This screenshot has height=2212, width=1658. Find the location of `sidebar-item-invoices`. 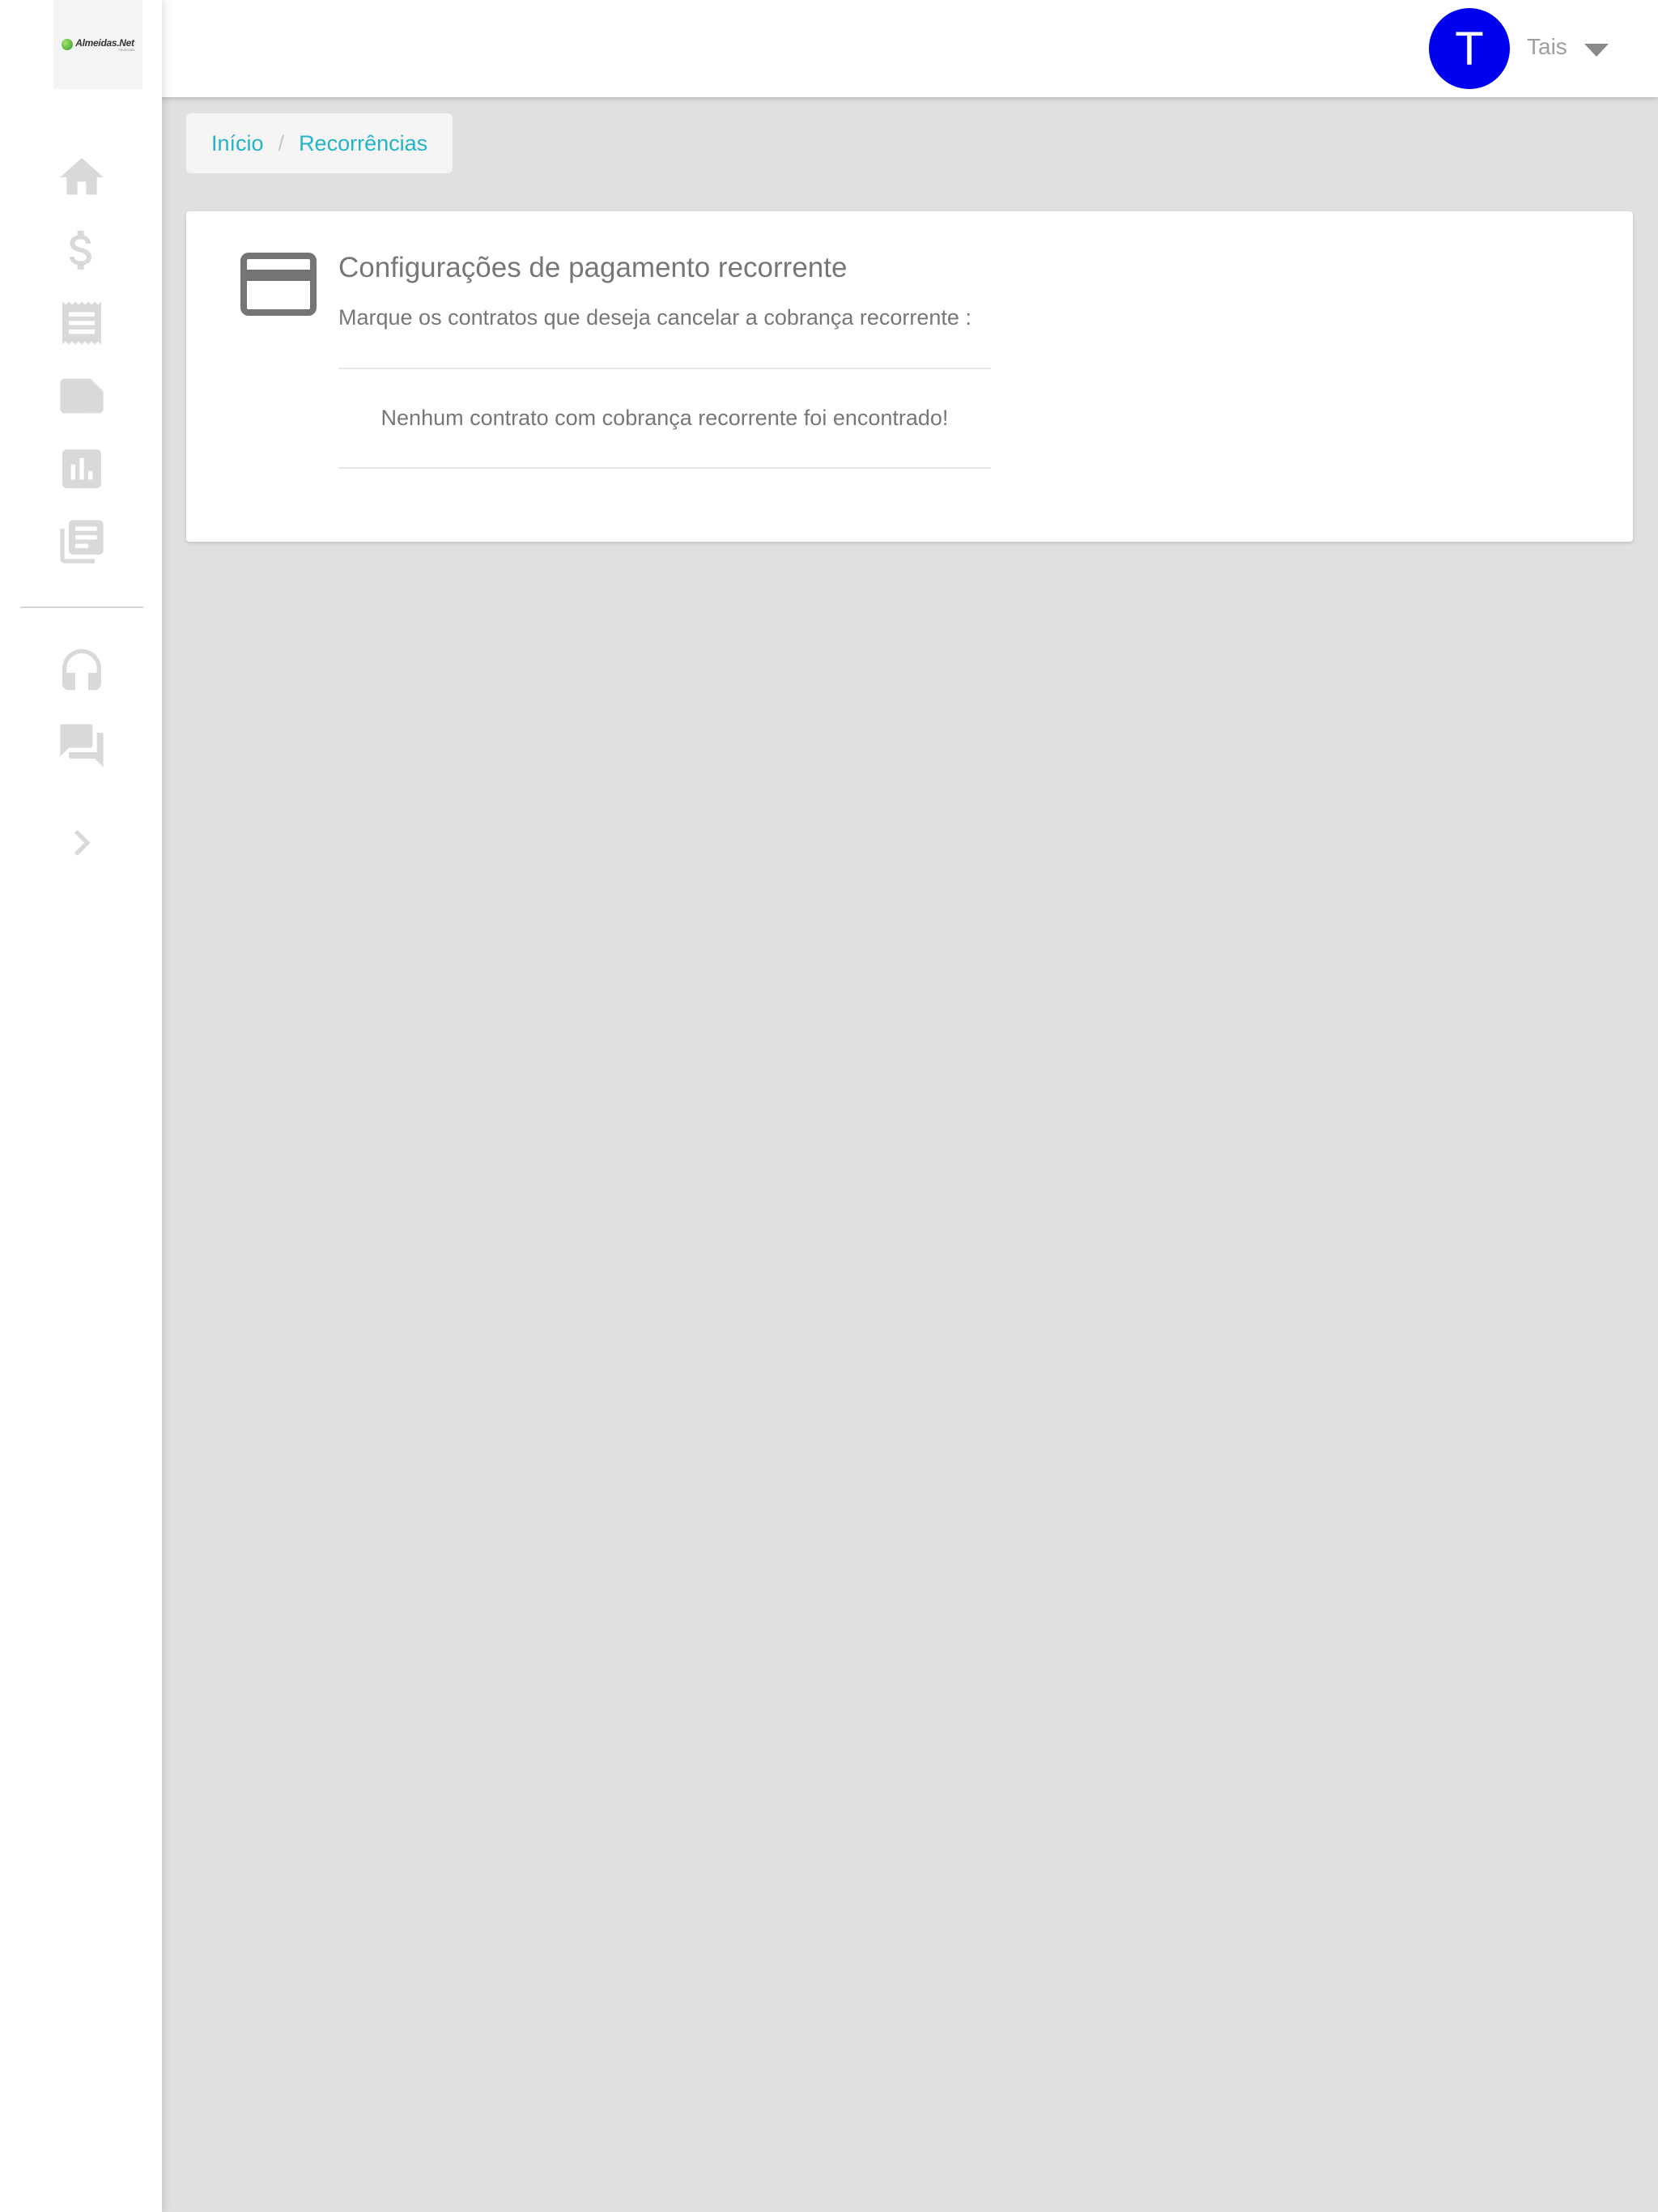

sidebar-item-invoices is located at coordinates (81, 323).